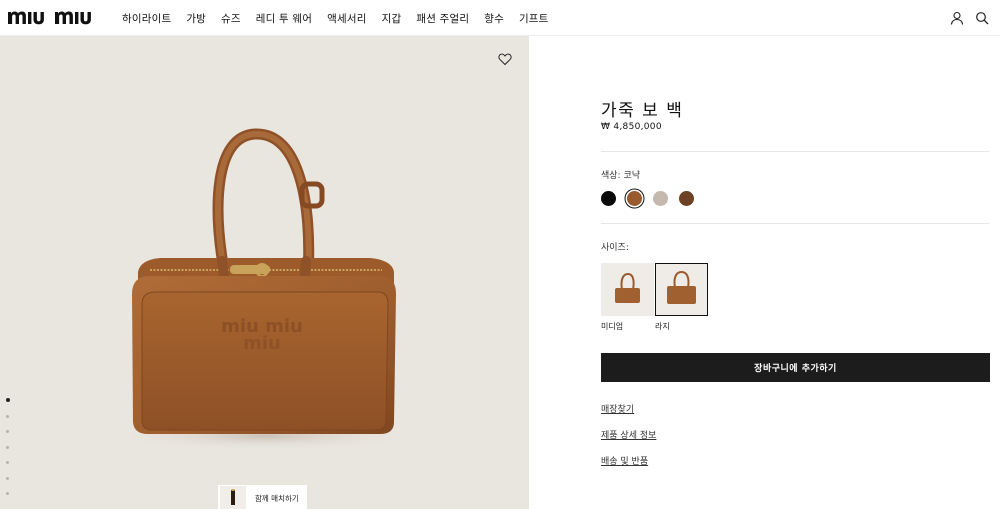 This screenshot has width=1000, height=509. I want to click on nav-item-wallets: 지갑, so click(392, 18).